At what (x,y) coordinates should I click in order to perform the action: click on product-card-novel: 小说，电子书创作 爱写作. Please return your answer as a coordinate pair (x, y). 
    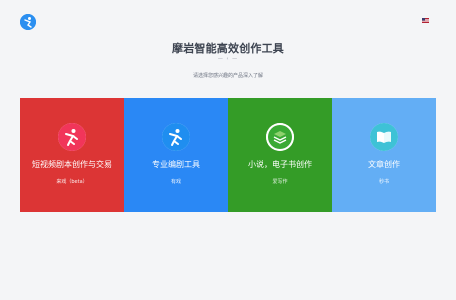
    Looking at the image, I should click on (280, 155).